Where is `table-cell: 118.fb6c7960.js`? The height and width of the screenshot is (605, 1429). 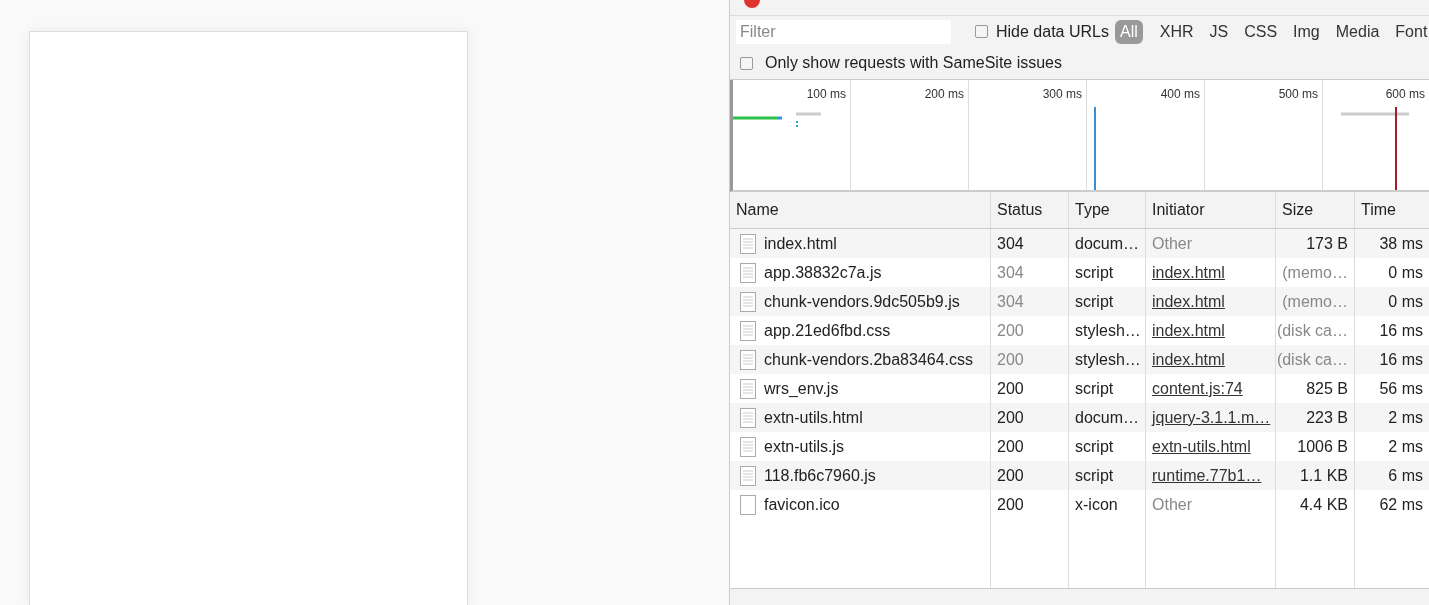 table-cell: 118.fb6c7960.js is located at coordinates (820, 475).